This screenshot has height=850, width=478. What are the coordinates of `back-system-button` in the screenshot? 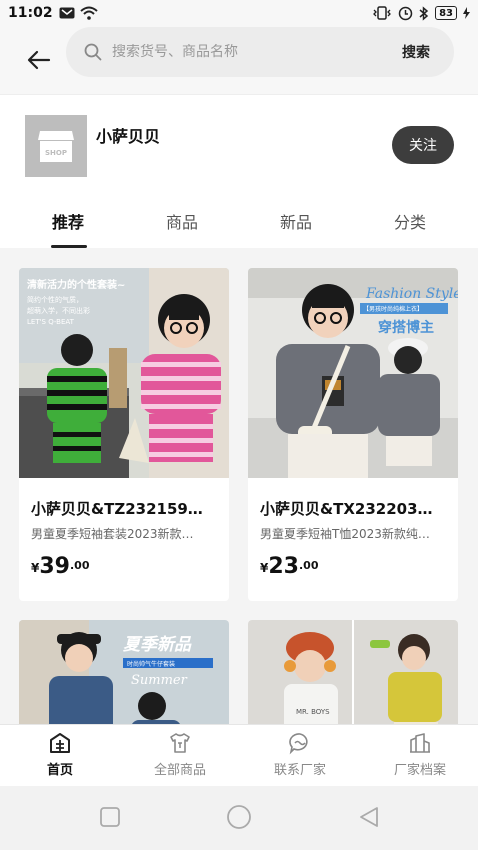 It's located at (369, 819).